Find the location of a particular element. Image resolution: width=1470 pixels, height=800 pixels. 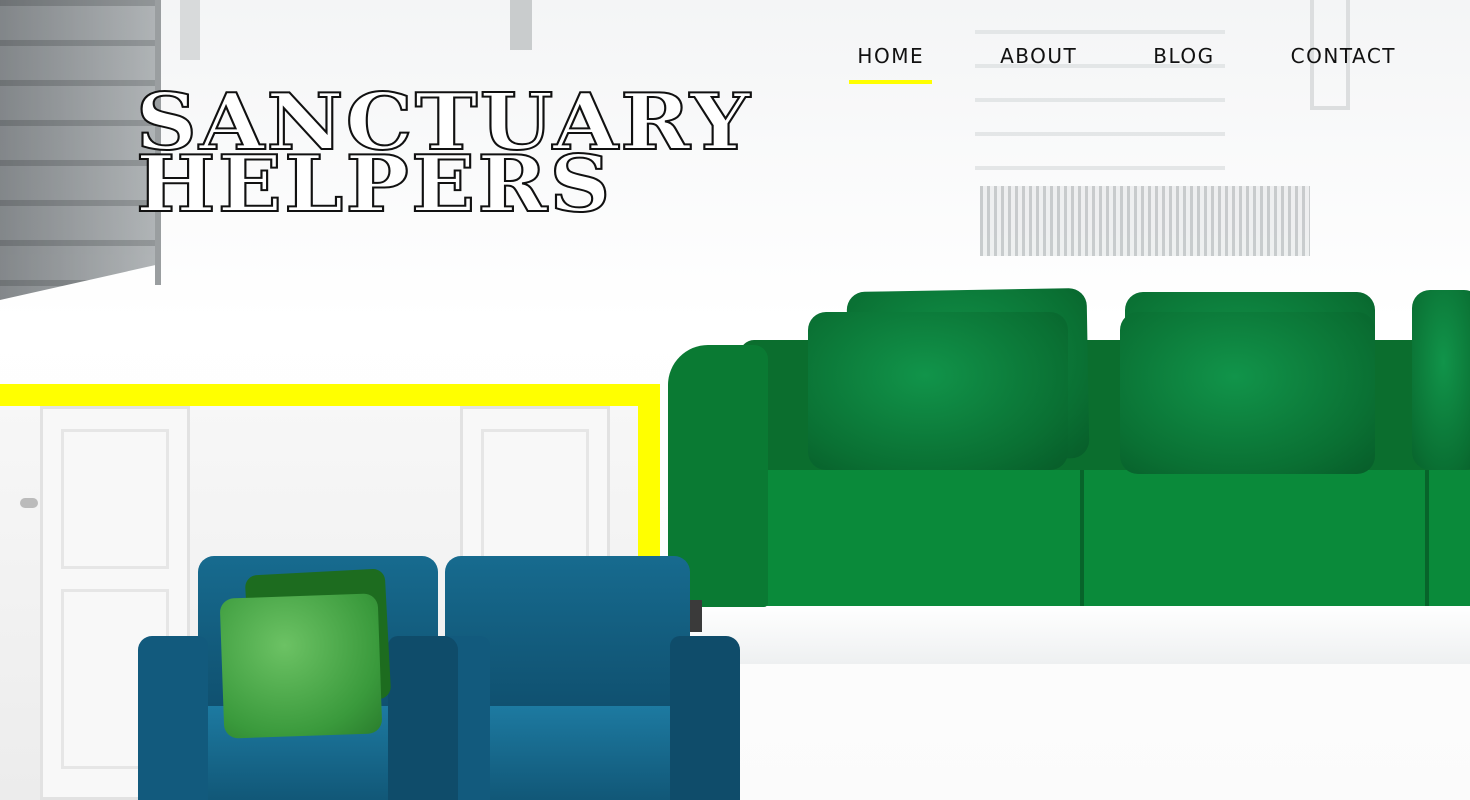

nav-contact-link: CONTACT is located at coordinates (1343, 62).